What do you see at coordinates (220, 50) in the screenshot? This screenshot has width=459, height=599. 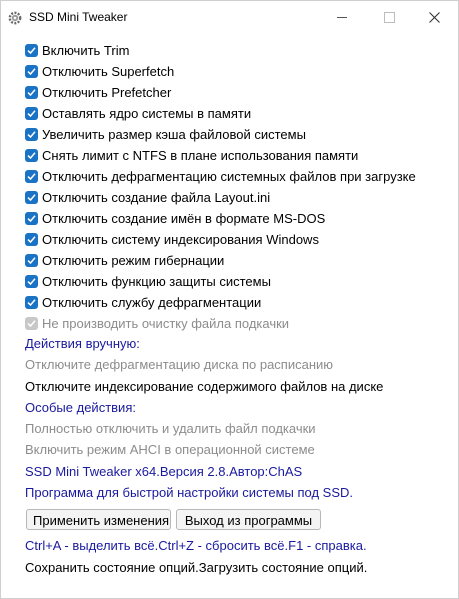 I see `option-enable-trim: Включить Trim` at bounding box center [220, 50].